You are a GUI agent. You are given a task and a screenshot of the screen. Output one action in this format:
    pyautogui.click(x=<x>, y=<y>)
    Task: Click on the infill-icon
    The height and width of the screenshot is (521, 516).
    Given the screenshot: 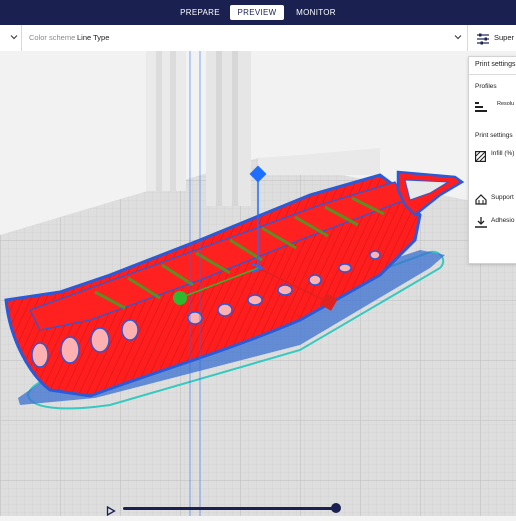 What is the action you would take?
    pyautogui.click(x=481, y=158)
    